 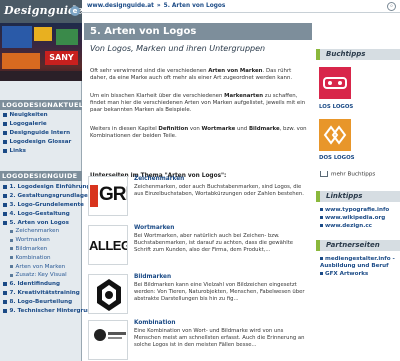 I want to click on buchtipps-header: Buchtipps, so click(x=358, y=54).